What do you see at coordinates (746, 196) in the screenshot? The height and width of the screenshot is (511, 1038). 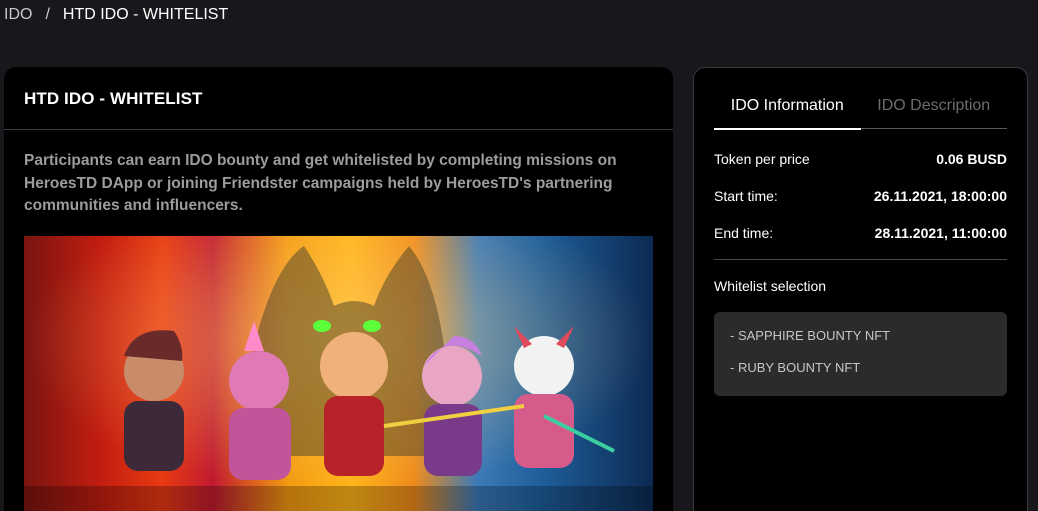 I see `start-time-label: Start time:` at bounding box center [746, 196].